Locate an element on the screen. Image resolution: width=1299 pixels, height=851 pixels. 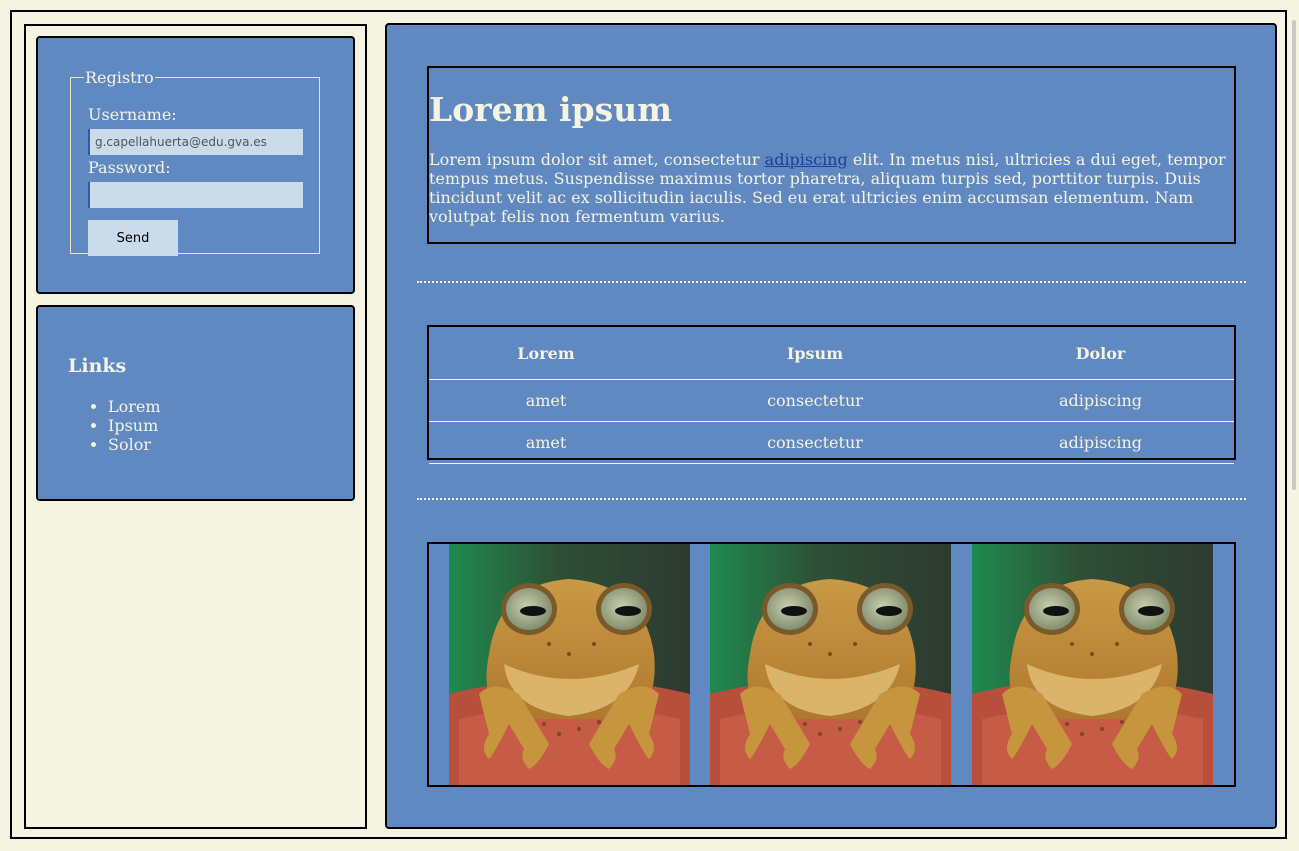
links-panel: Links Lorem Ipsum Solor is located at coordinates (195, 403).